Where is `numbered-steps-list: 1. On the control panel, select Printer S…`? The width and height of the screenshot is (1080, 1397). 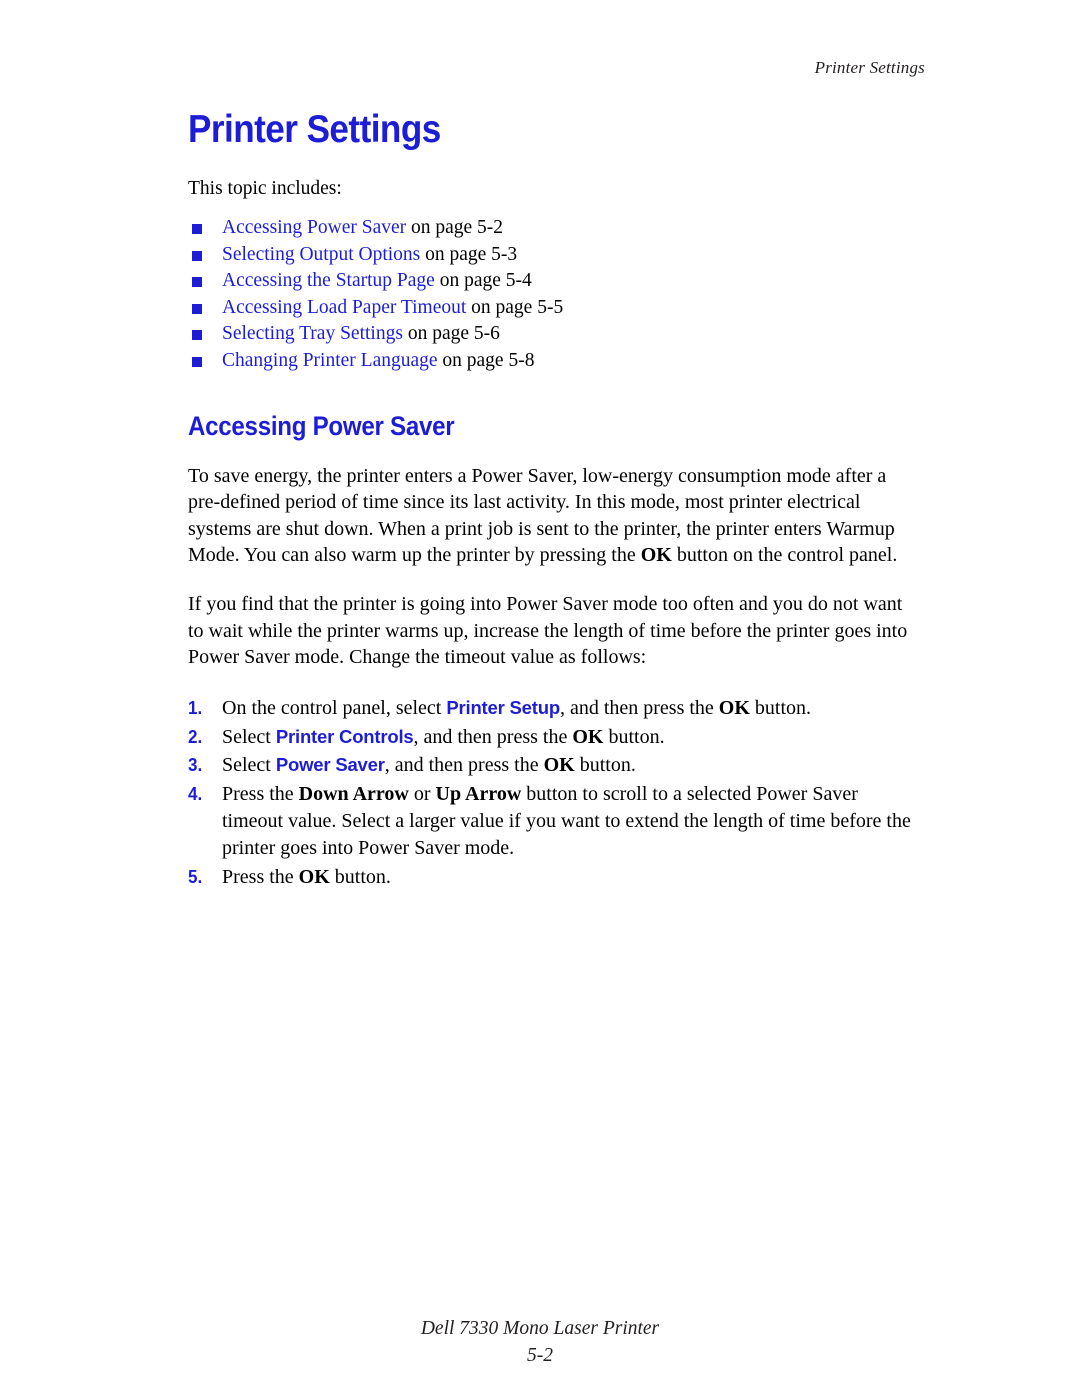
numbered-steps-list: 1. On the control panel, select Printer S… is located at coordinates (555, 793).